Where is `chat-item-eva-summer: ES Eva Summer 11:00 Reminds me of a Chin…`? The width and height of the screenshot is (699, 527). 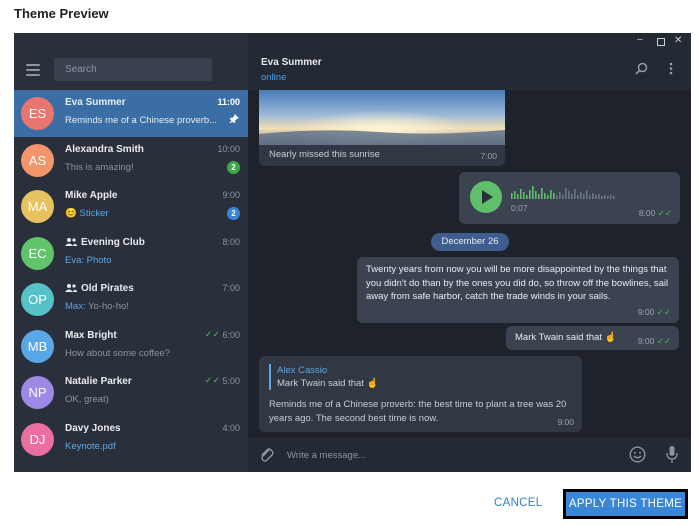
chat-item-eva-summer: ES Eva Summer 11:00 Reminds me of a Chin… is located at coordinates (131, 113).